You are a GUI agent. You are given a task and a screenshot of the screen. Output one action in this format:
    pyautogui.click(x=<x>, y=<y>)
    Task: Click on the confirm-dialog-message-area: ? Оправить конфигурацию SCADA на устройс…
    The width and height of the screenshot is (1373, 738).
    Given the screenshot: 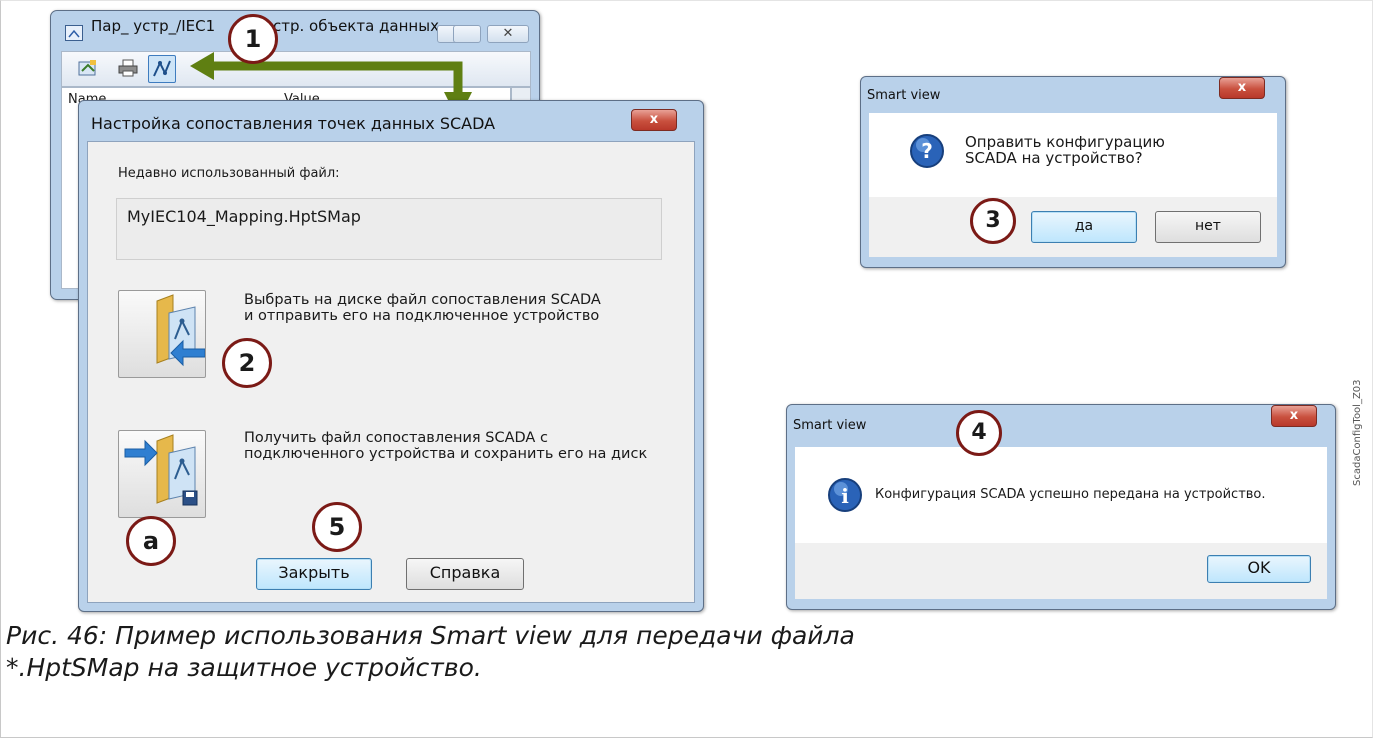 What is the action you would take?
    pyautogui.click(x=1073, y=155)
    